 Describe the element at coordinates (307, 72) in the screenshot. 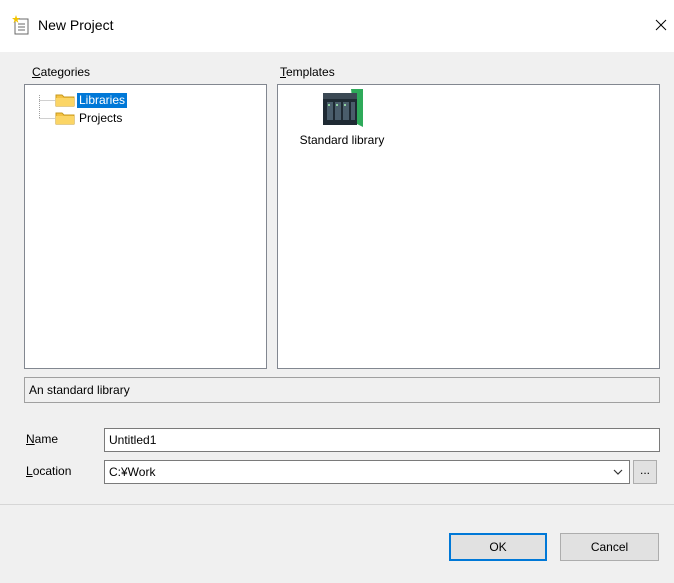

I see `templates-label: Templates` at that location.